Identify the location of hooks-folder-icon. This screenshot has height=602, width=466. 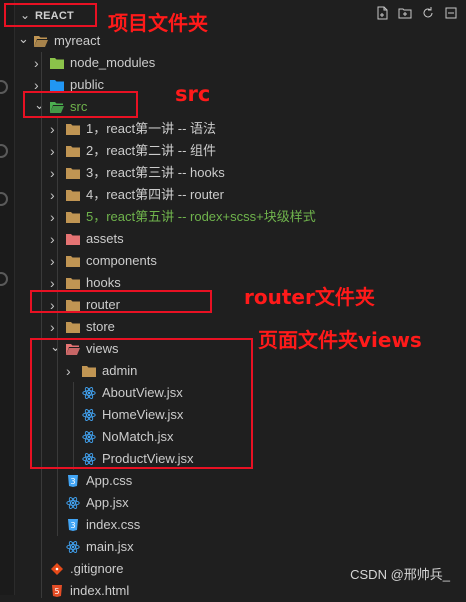
(73, 283).